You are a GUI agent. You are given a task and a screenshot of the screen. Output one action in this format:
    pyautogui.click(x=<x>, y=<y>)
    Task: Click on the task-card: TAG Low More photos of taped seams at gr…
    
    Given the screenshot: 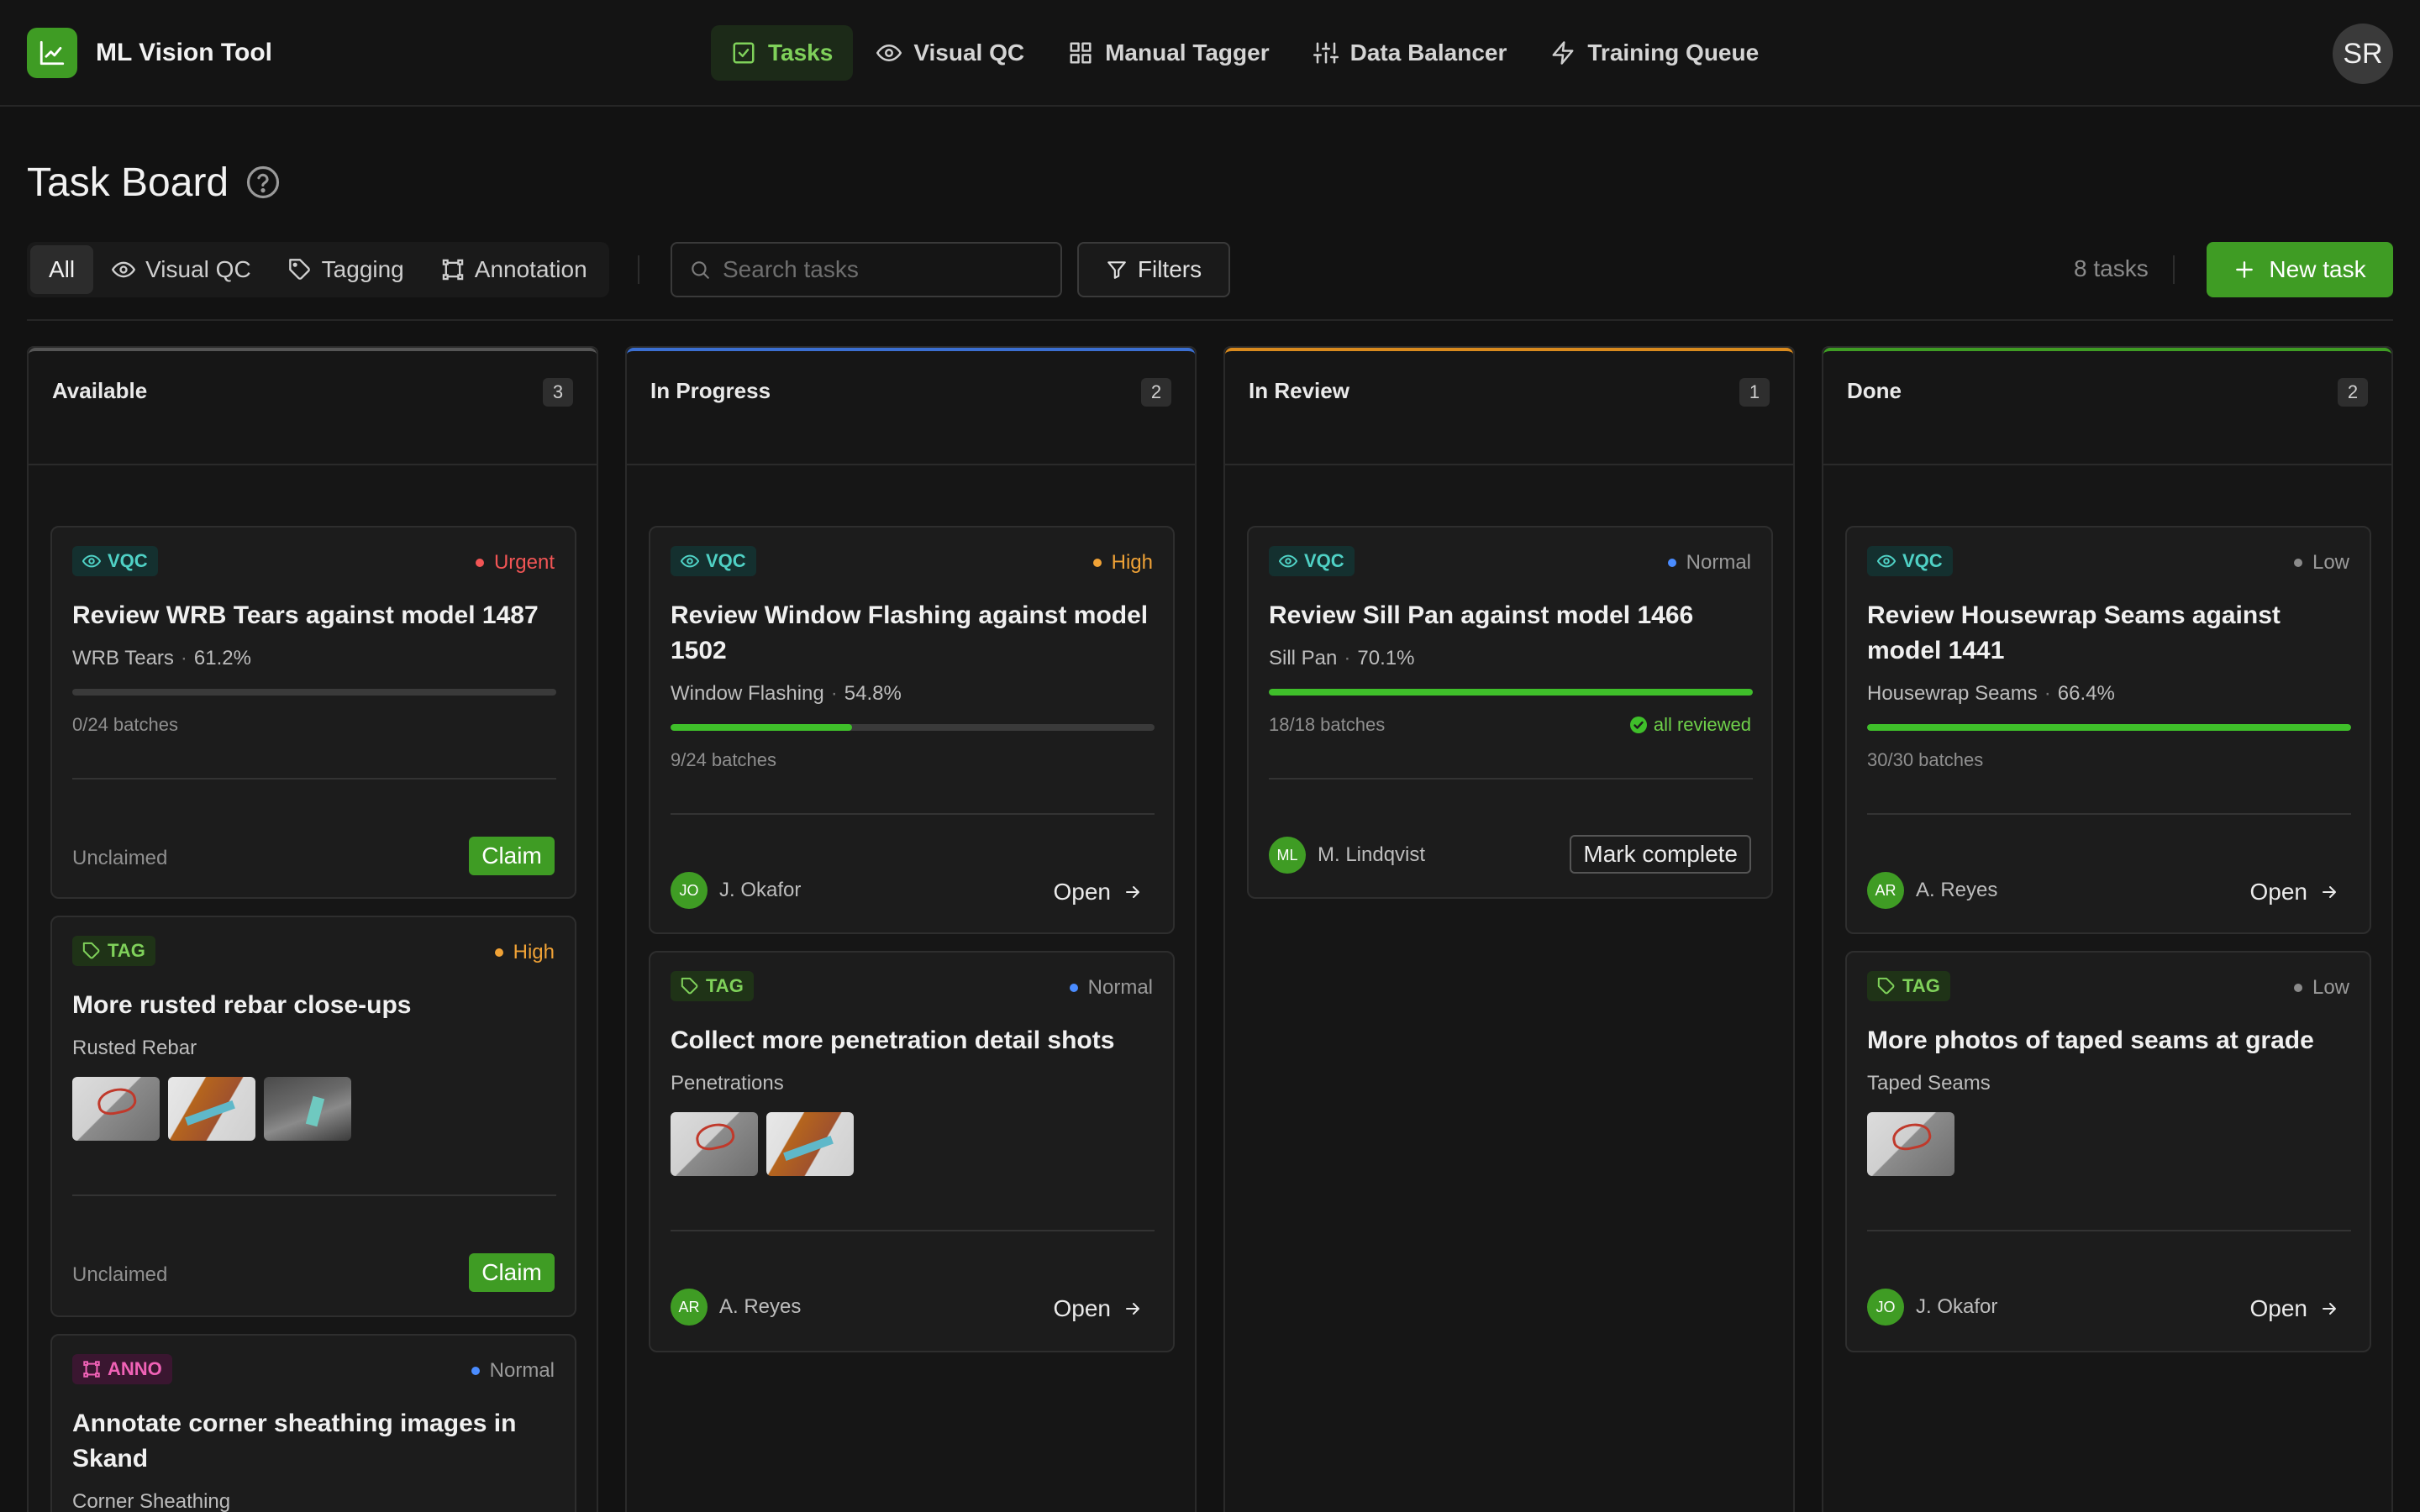 What is the action you would take?
    pyautogui.click(x=2108, y=1151)
    